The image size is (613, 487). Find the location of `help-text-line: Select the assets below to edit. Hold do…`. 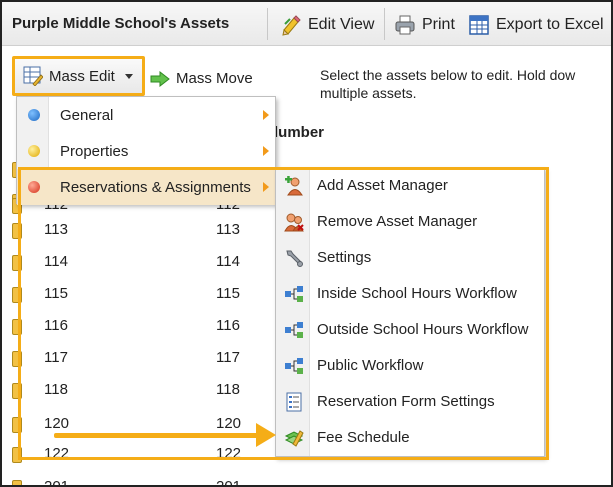

help-text-line: Select the assets below to edit. Hold do… is located at coordinates (448, 75).